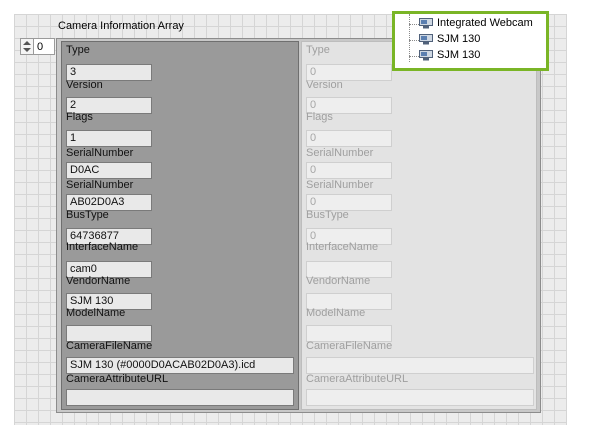 Image resolution: width=592 pixels, height=443 pixels. What do you see at coordinates (349, 170) in the screenshot?
I see `serial-number-value: 0` at bounding box center [349, 170].